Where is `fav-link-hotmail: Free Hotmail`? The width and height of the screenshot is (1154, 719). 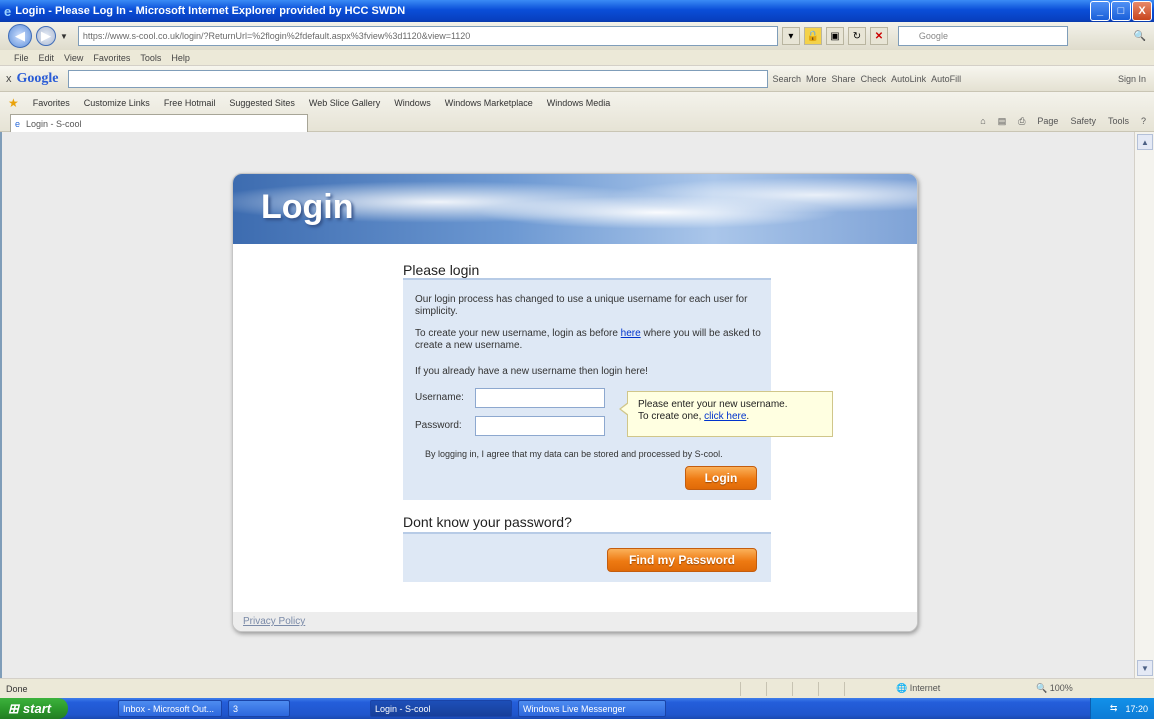
fav-link-hotmail: Free Hotmail is located at coordinates (190, 103).